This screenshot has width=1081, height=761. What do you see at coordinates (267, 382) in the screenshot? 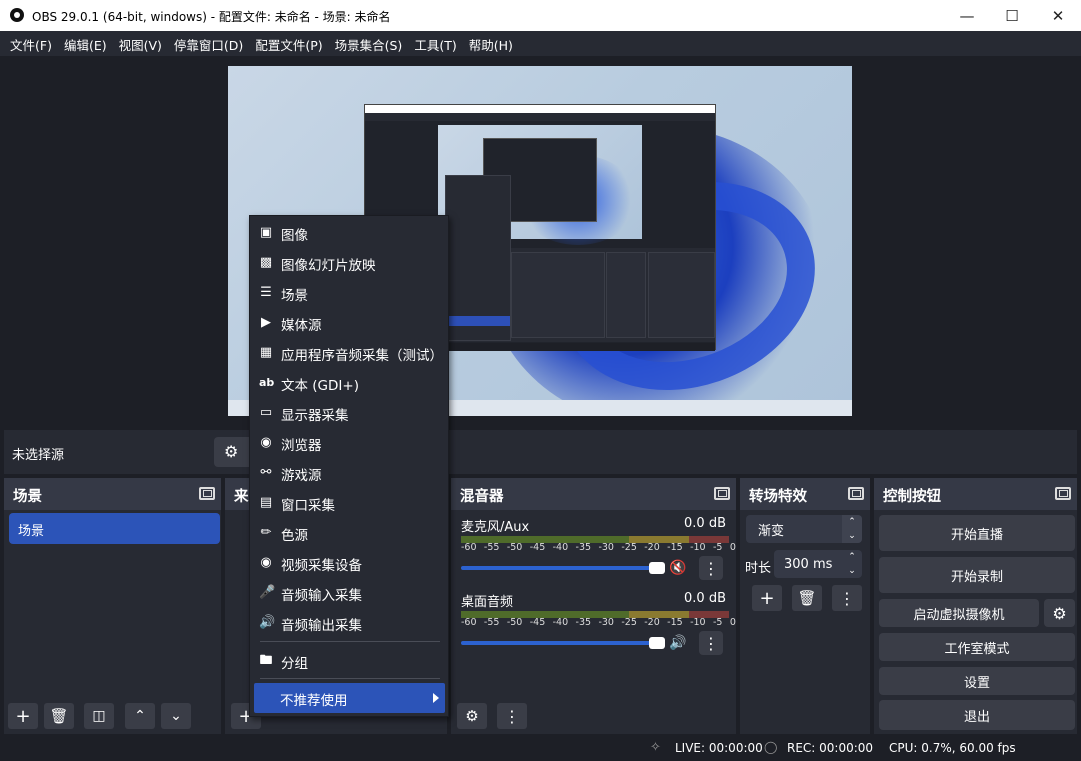
I see `text-icon: ab` at bounding box center [267, 382].